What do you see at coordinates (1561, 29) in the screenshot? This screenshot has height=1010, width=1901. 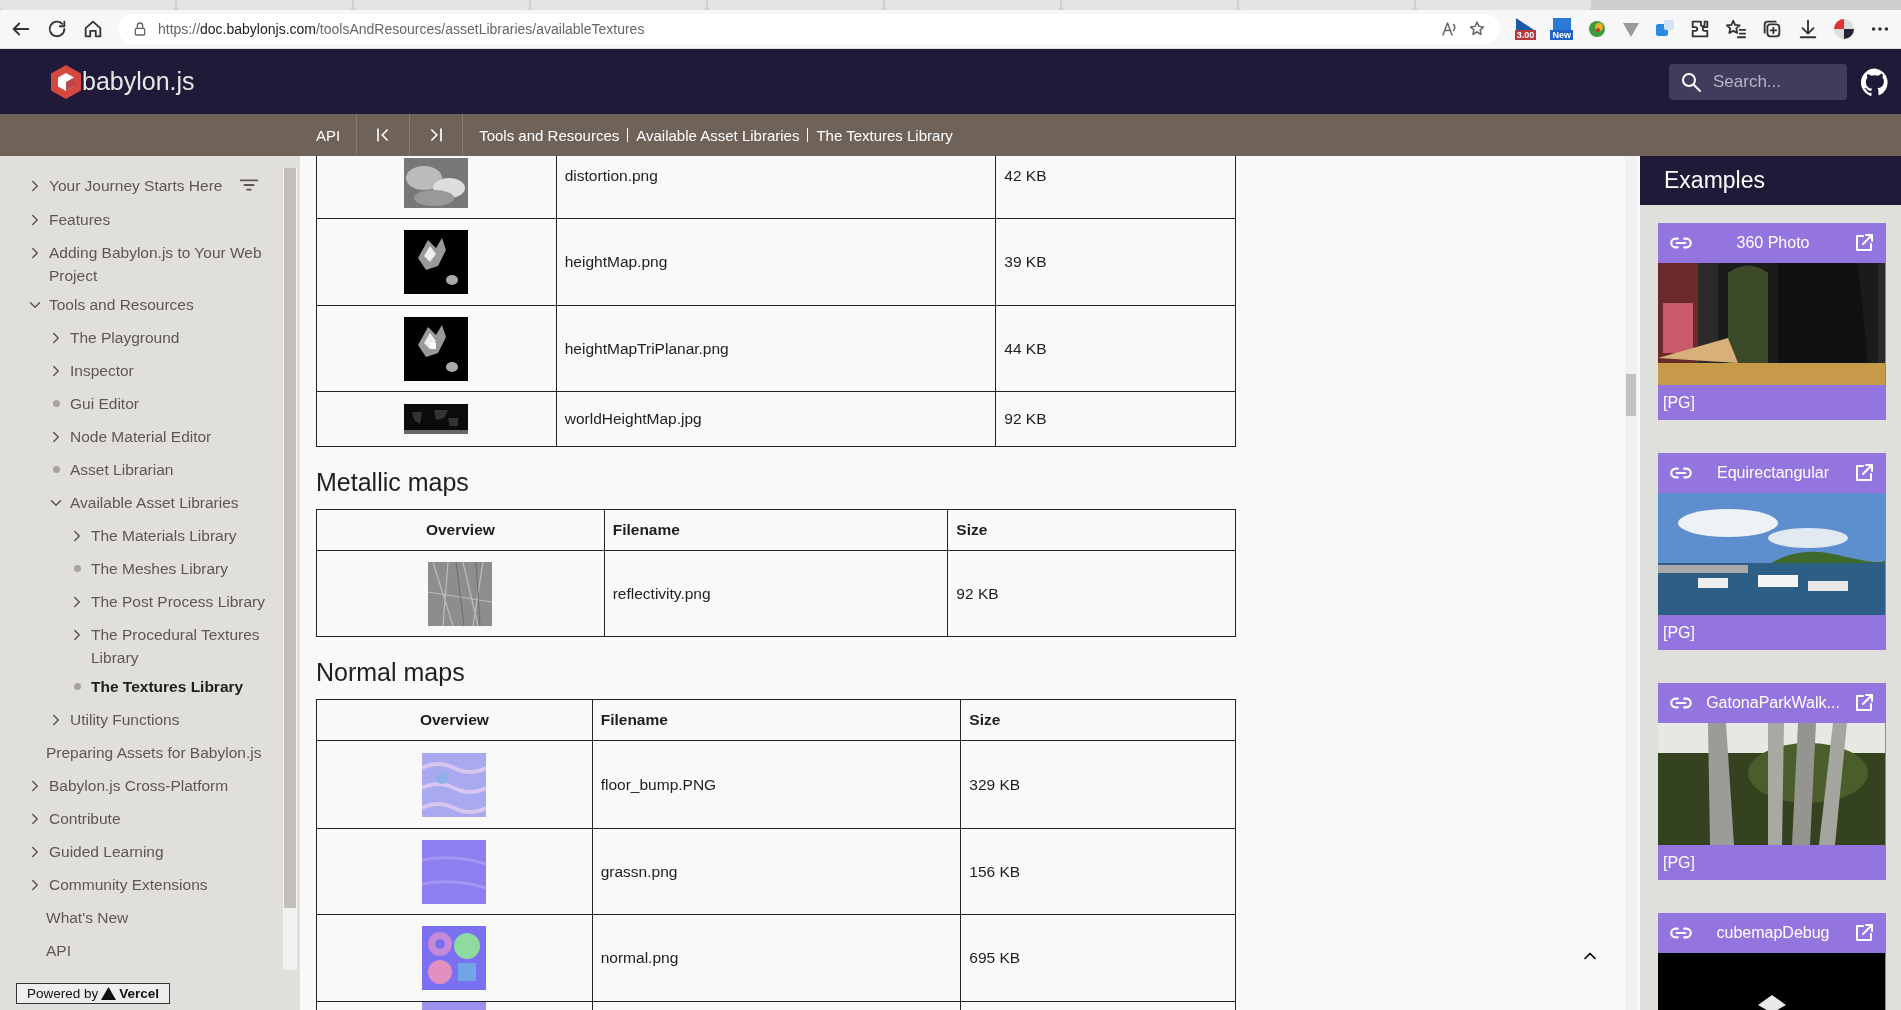 I see `extension-button: New` at bounding box center [1561, 29].